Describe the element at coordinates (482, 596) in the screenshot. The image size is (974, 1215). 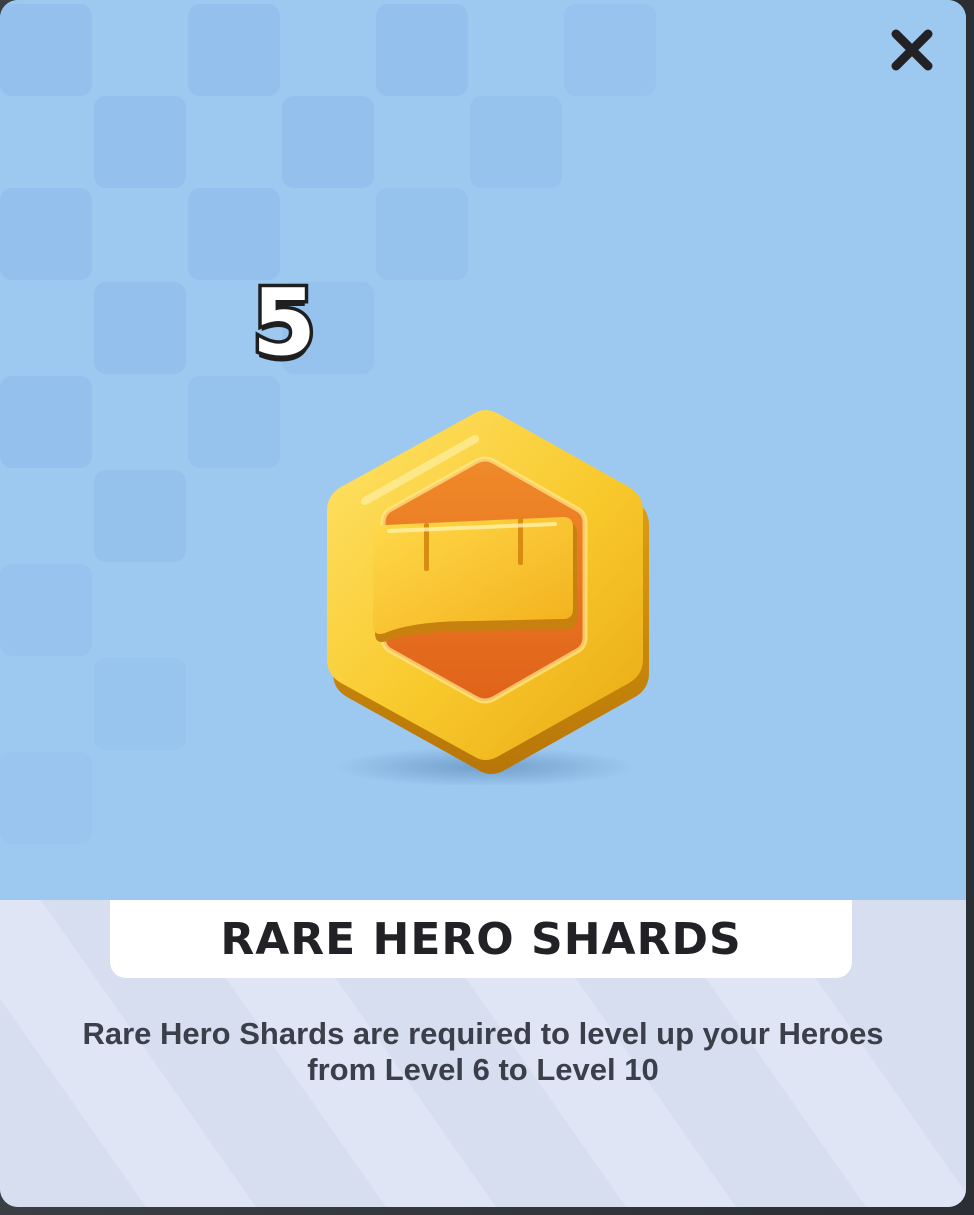
I see `rare-hero-shard-icon` at that location.